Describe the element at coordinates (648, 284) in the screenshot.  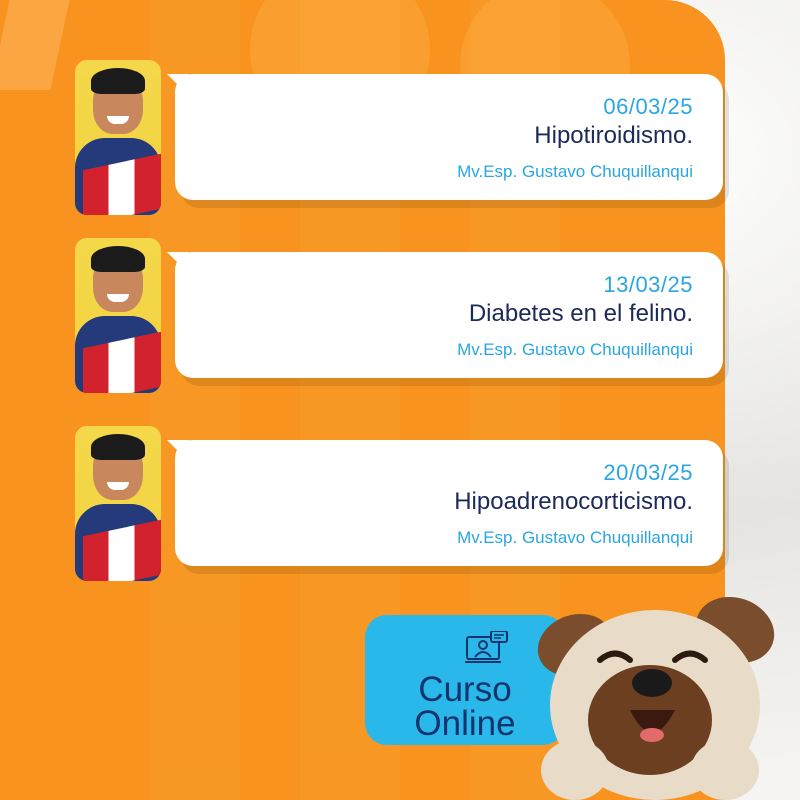
I see `session-date: 13/03/25` at that location.